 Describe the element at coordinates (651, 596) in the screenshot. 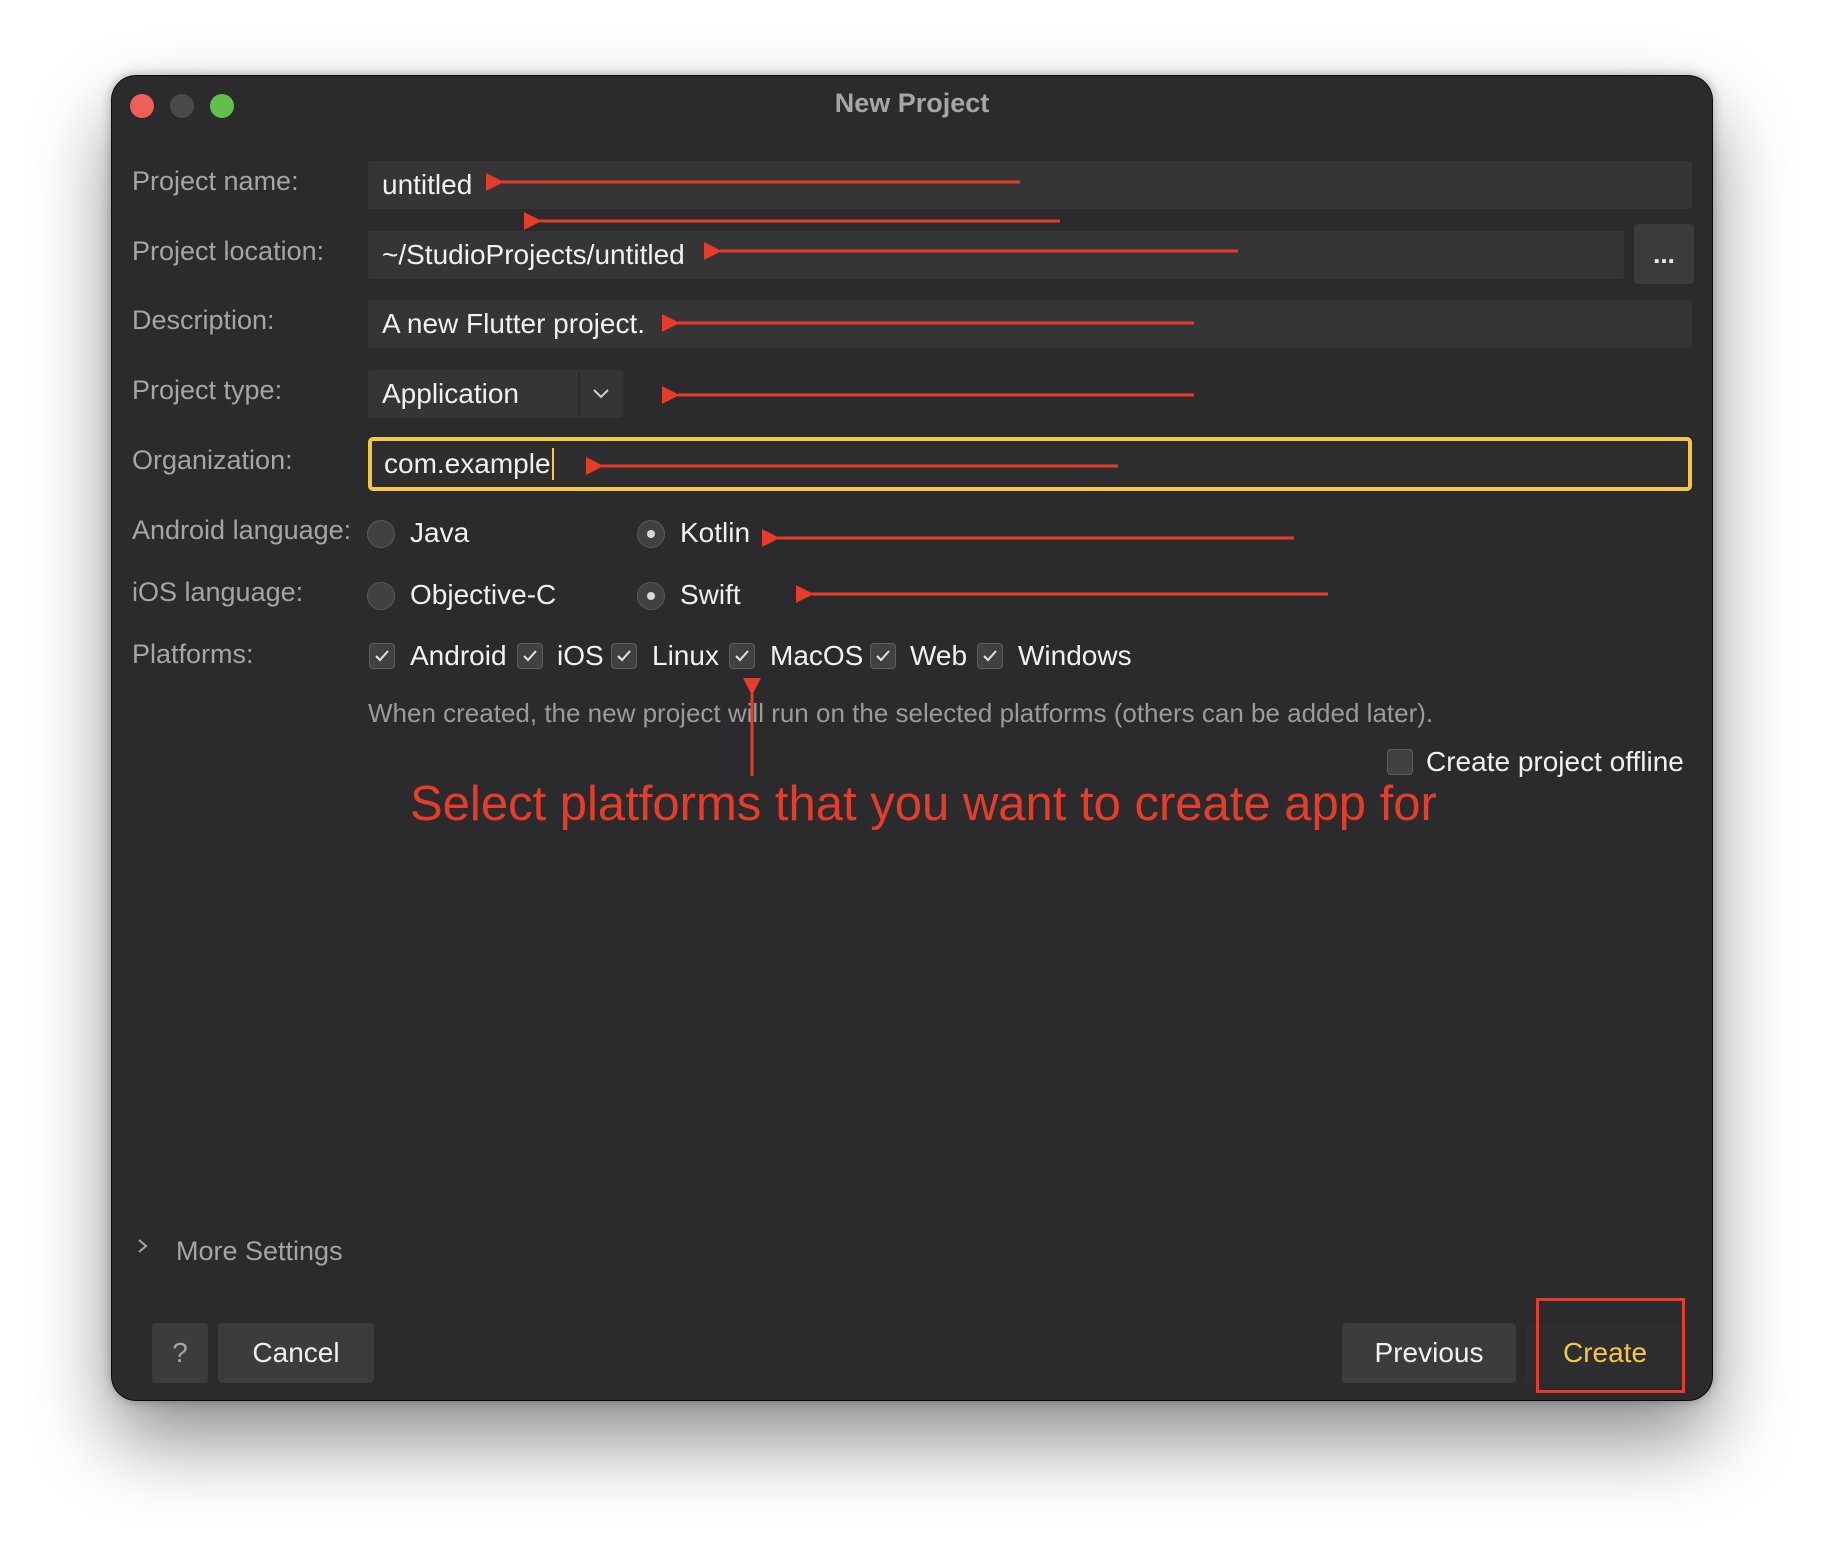

I see `ios-swift-radio` at that location.